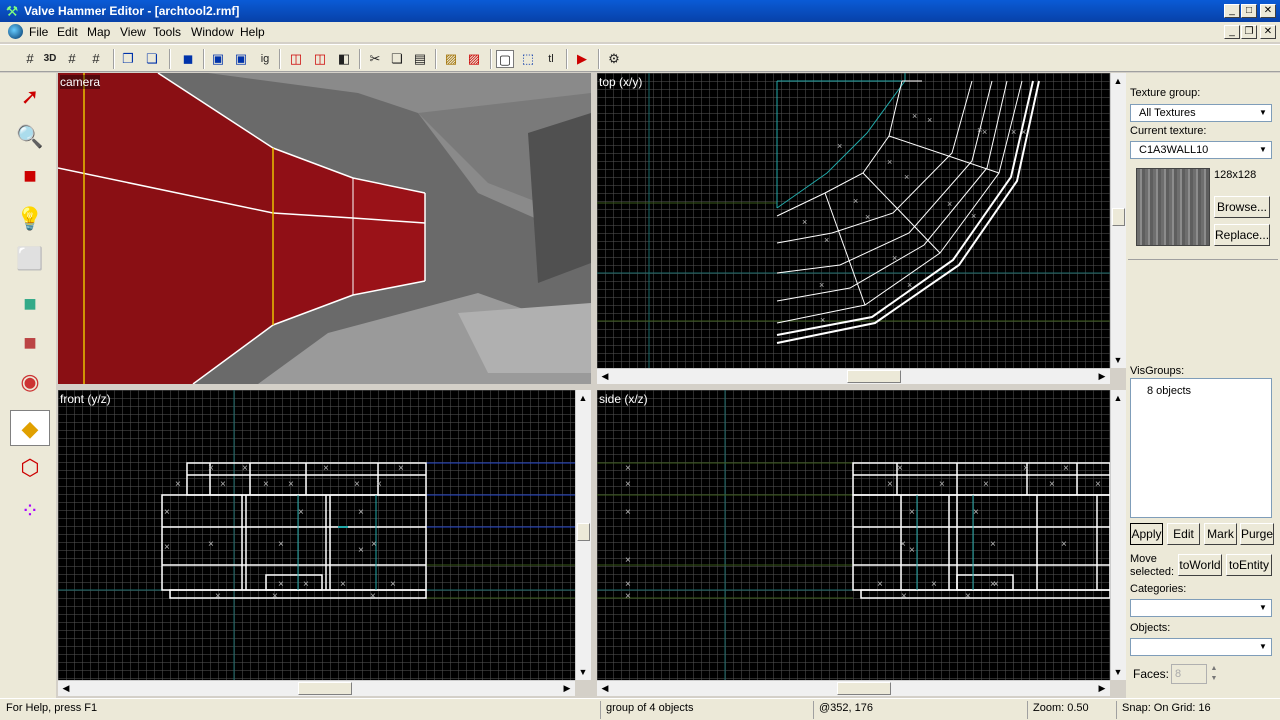  Describe the element at coordinates (30, 428) in the screenshot. I see `clipping-tool-icon: ◆` at that location.